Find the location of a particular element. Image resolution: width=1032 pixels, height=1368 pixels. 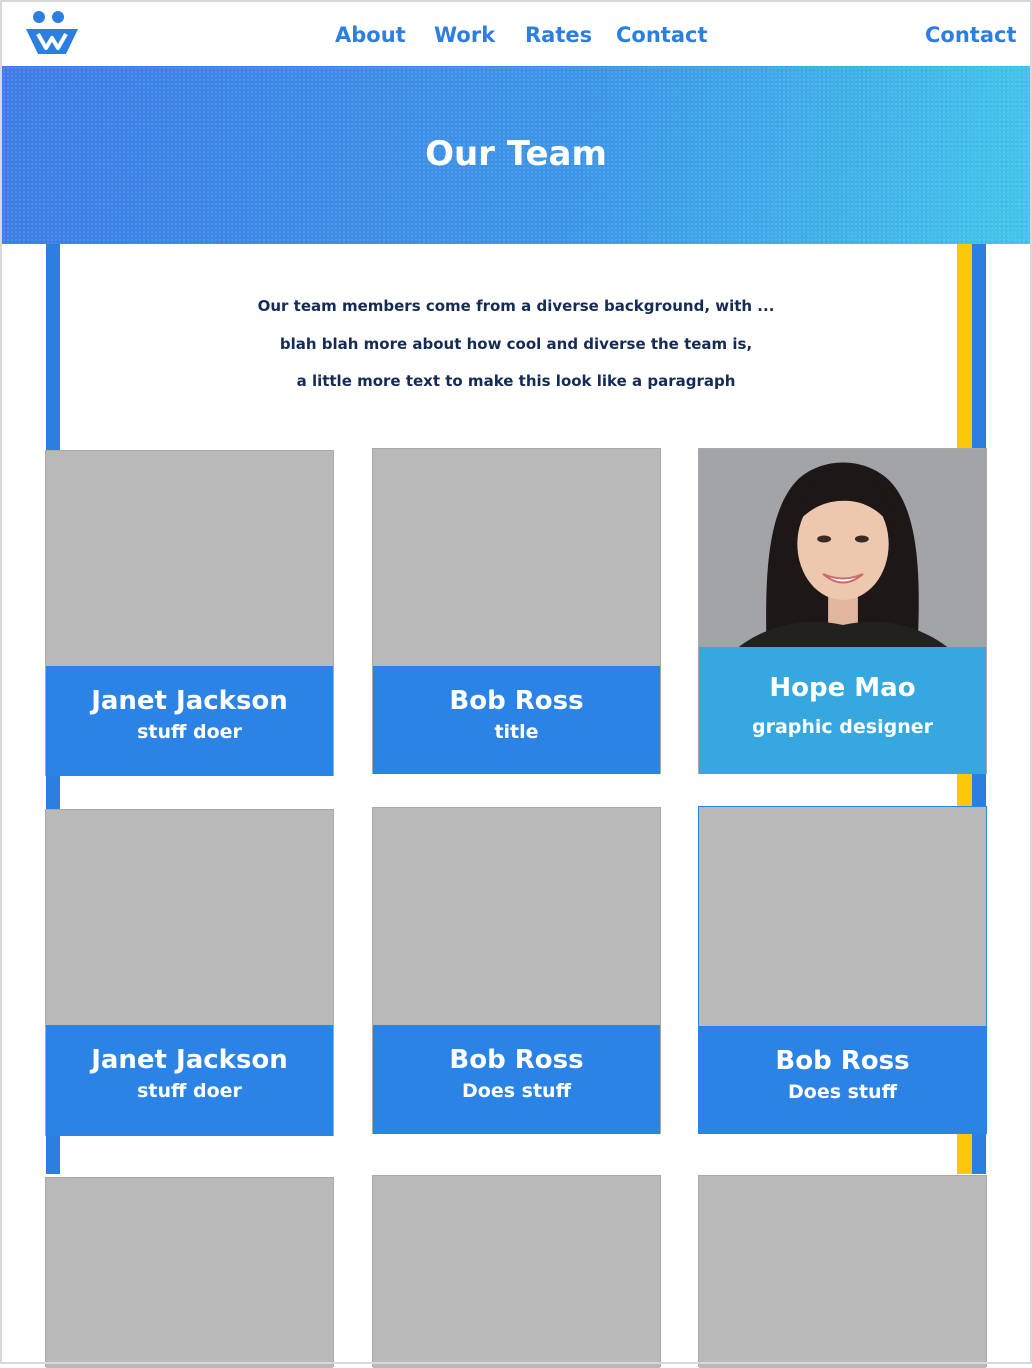

portrait-photo is located at coordinates (842, 548).